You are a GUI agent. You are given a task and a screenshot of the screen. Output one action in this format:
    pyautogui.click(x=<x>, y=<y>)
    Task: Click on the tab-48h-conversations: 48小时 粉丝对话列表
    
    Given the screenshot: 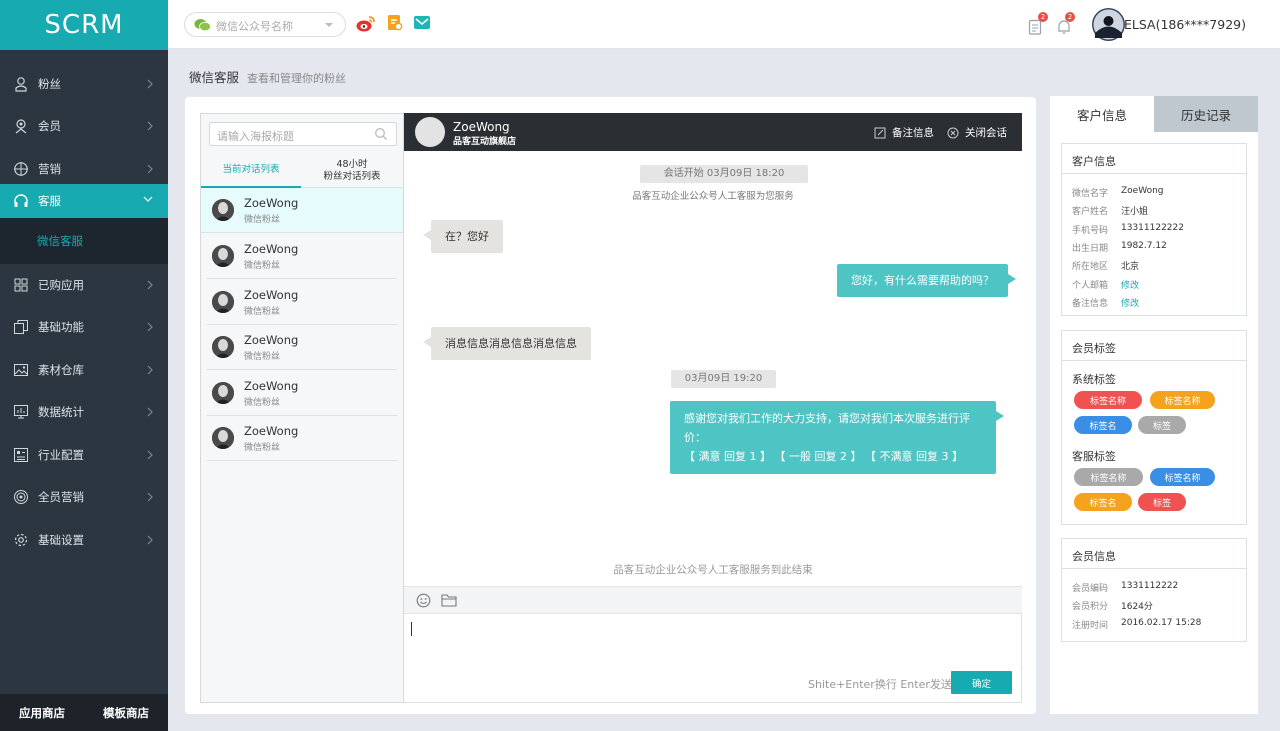 What is the action you would take?
    pyautogui.click(x=352, y=171)
    